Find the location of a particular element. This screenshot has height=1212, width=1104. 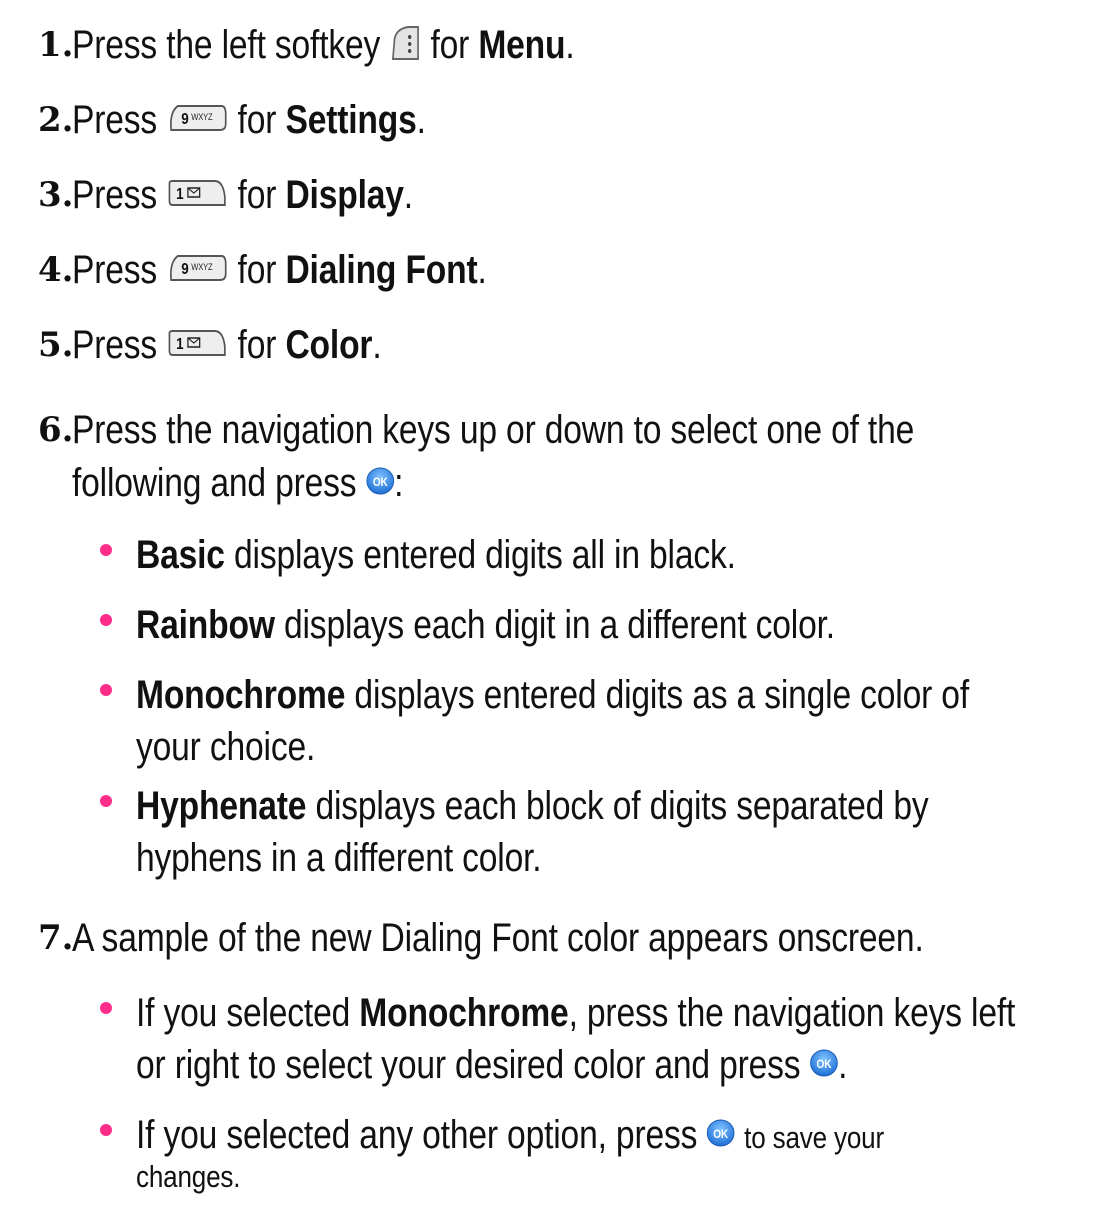

substep-other-line2: changes. is located at coordinates (188, 1176).